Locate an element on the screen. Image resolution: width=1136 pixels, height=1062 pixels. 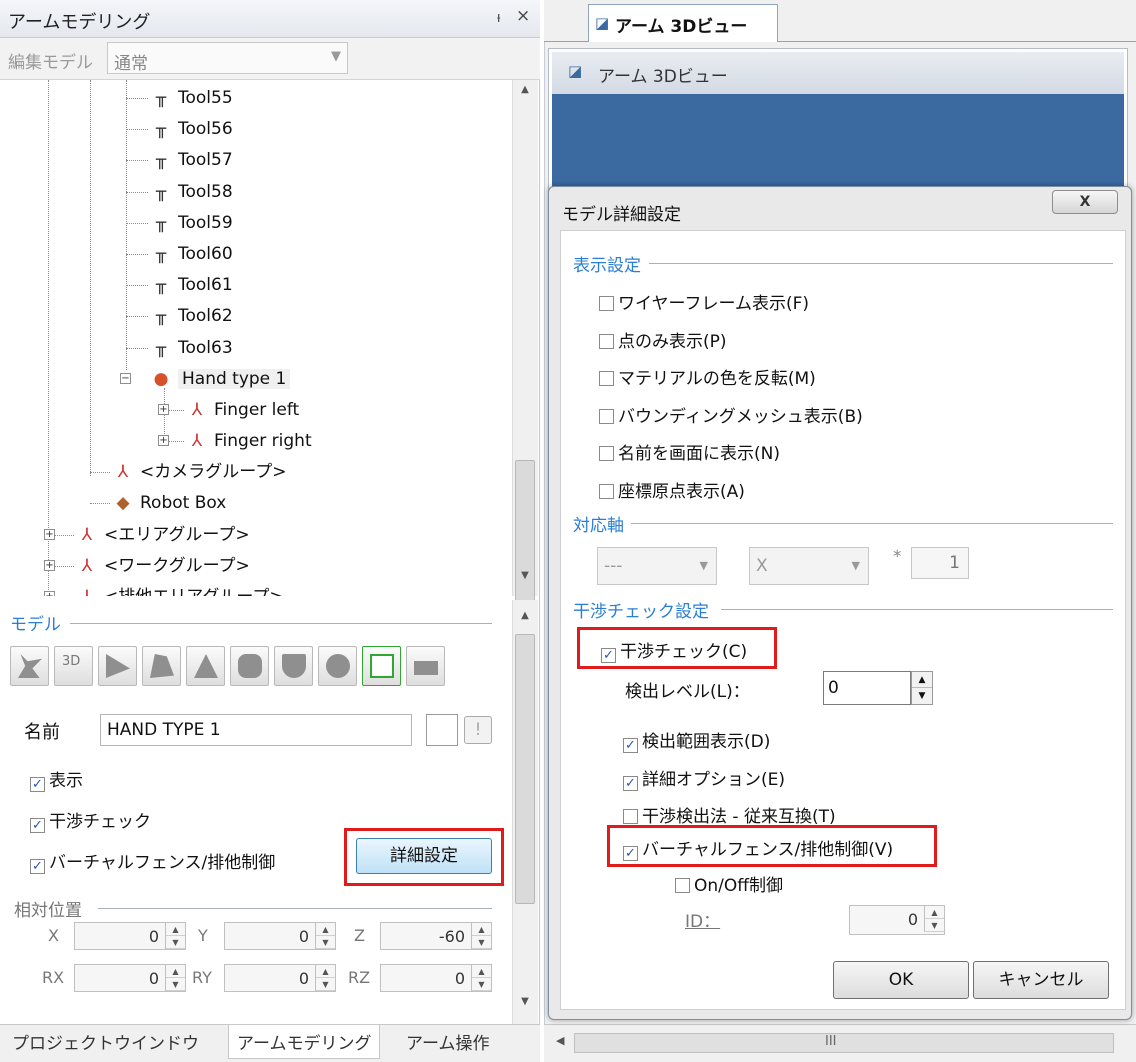
interference-option-checkbox: ✓ 詳細オプション(E) is located at coordinates (704, 778).